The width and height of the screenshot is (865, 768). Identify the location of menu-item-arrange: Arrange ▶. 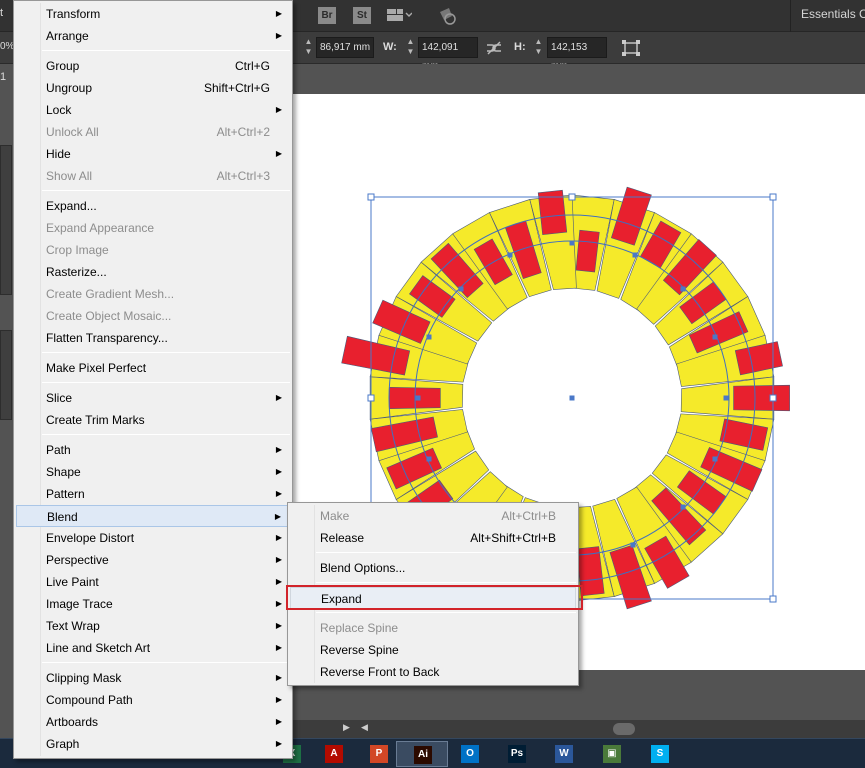
(153, 36).